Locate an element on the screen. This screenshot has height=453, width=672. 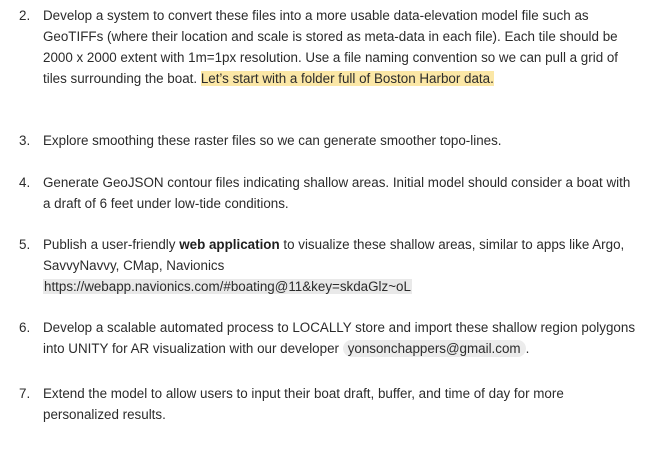
list-number: 2. is located at coordinates (25, 15).